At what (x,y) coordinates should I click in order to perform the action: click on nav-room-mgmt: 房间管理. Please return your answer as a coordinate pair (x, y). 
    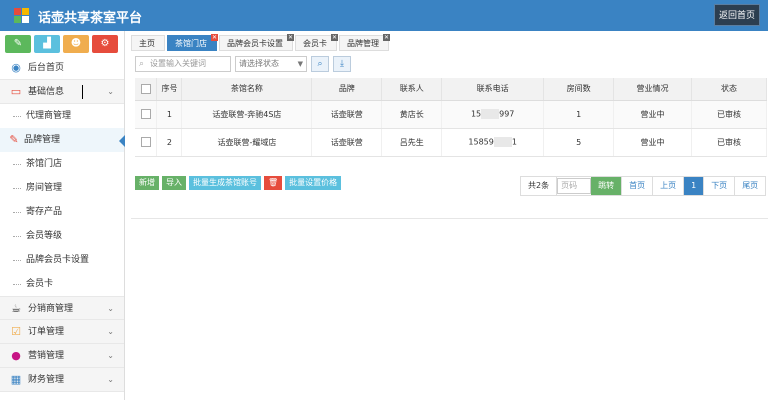
    Looking at the image, I should click on (62, 188).